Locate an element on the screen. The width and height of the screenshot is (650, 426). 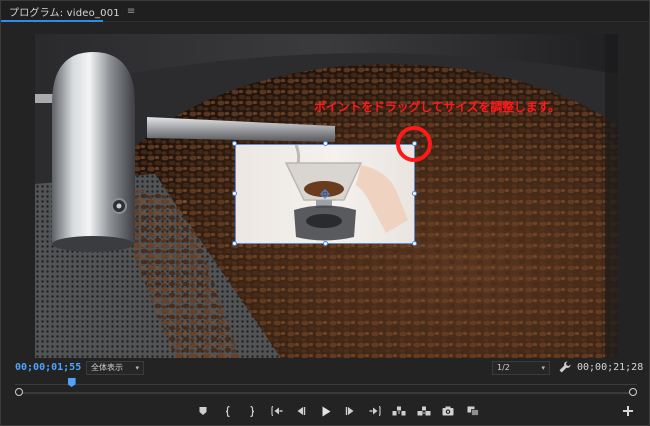
step-back-icon is located at coordinates (301, 411).